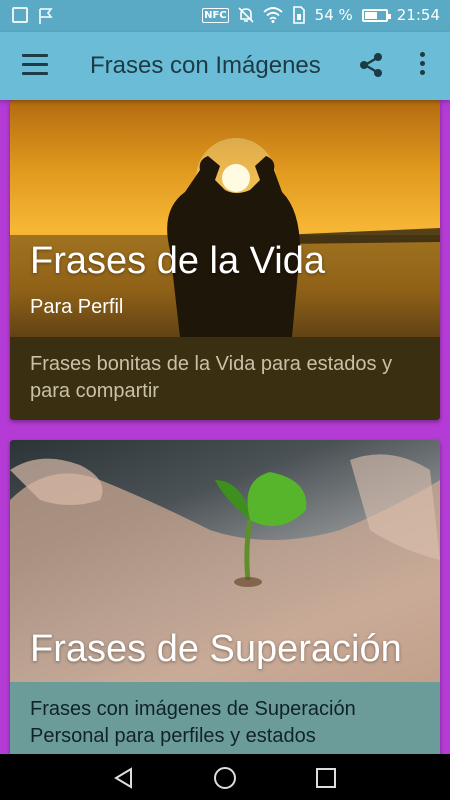 The height and width of the screenshot is (800, 450). Describe the element at coordinates (418, 15) in the screenshot. I see `status-time: 21:54` at that location.